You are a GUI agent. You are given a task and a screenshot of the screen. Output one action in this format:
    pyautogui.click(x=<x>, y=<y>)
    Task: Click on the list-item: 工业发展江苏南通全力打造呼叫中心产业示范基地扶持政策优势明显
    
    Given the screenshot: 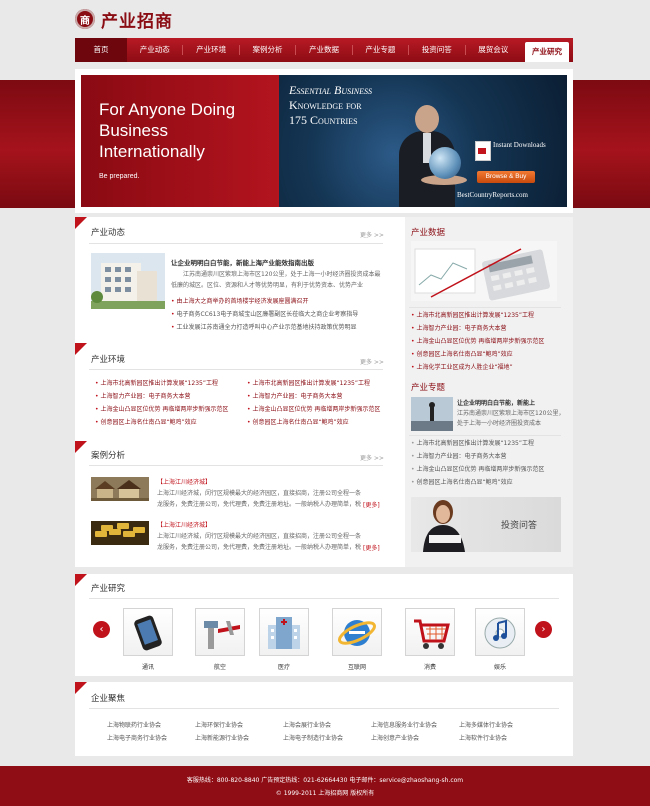 What is the action you would take?
    pyautogui.click(x=264, y=327)
    